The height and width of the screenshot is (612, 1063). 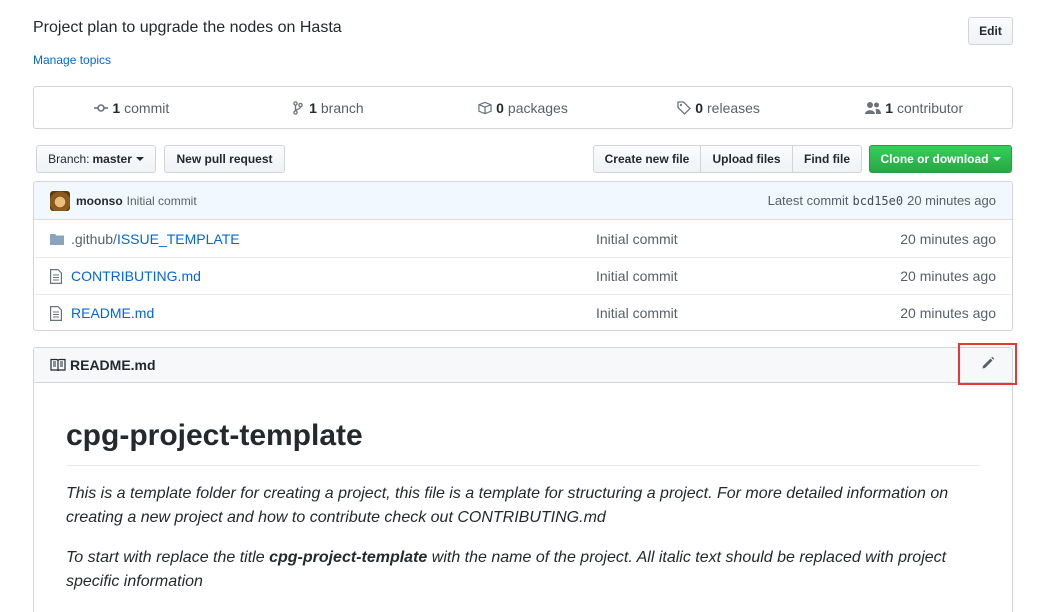 What do you see at coordinates (500, 107) in the screenshot?
I see `packages-count: 0` at bounding box center [500, 107].